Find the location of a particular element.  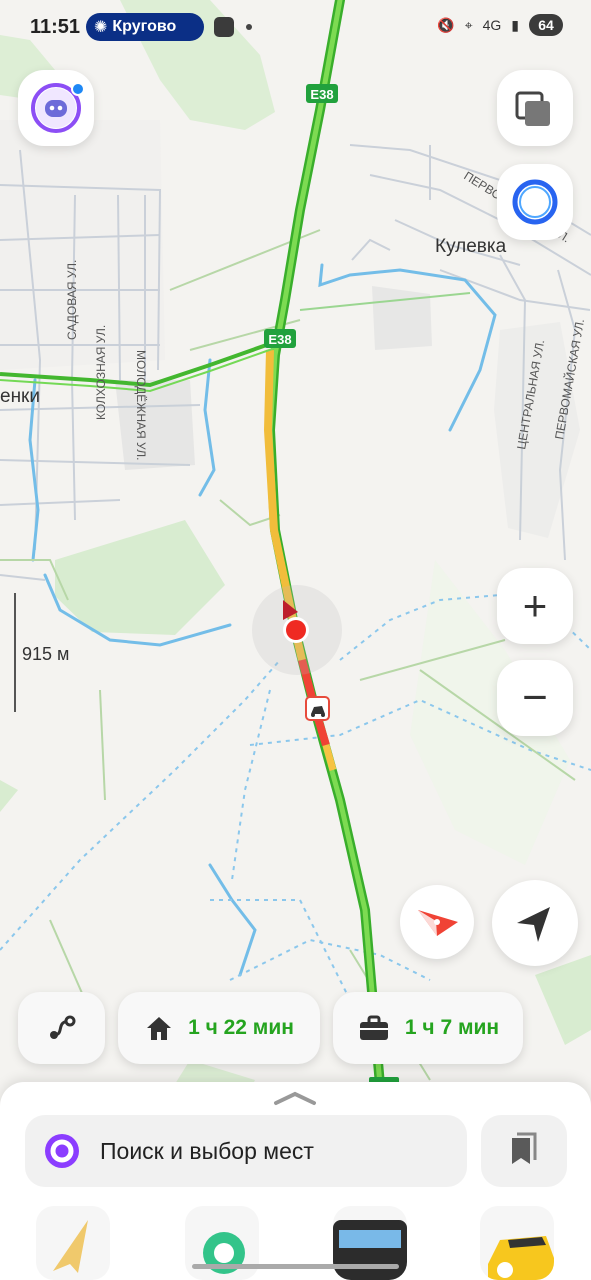

search-field: Поиск и выбор мест is located at coordinates (246, 1151).